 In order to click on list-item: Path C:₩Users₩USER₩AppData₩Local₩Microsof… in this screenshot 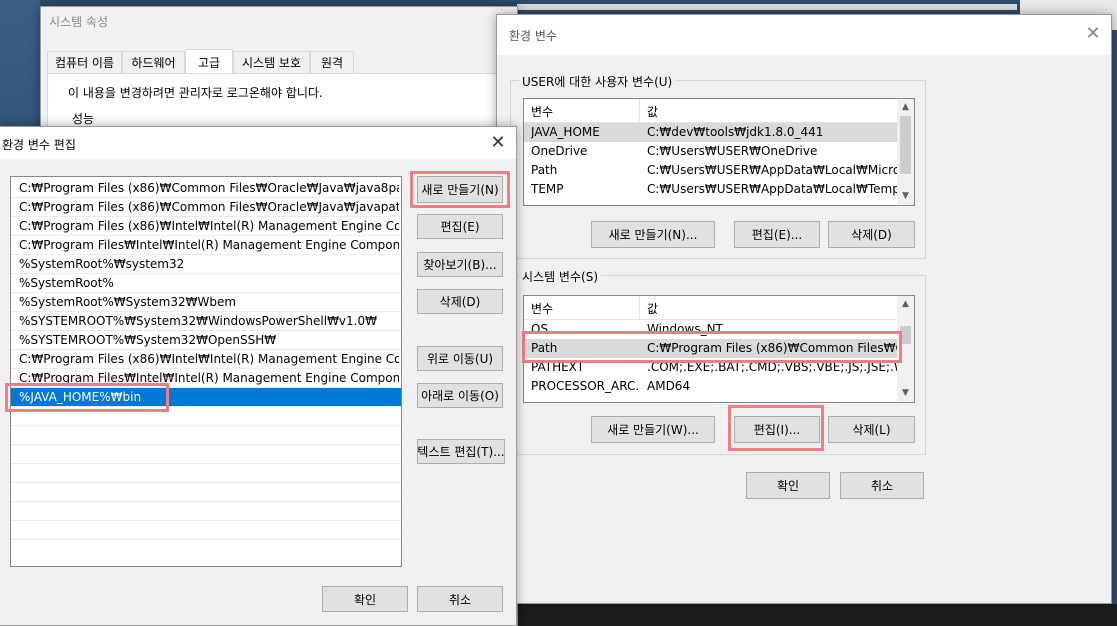, I will do `click(710, 170)`.